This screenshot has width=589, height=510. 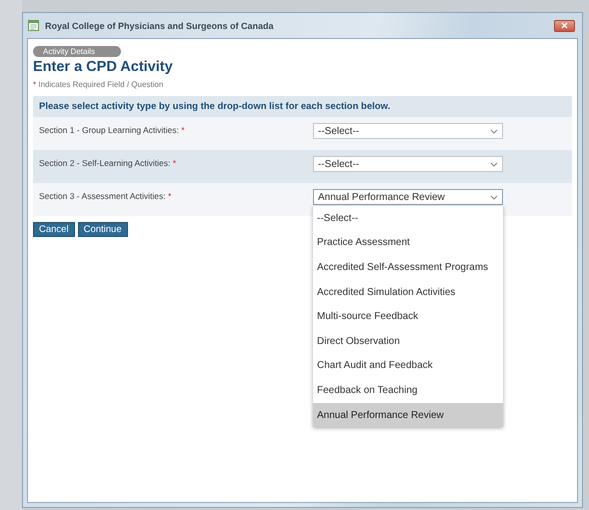 What do you see at coordinates (160, 25) in the screenshot?
I see `window-title: Royal College of Physicians and Surgeons of Canada` at bounding box center [160, 25].